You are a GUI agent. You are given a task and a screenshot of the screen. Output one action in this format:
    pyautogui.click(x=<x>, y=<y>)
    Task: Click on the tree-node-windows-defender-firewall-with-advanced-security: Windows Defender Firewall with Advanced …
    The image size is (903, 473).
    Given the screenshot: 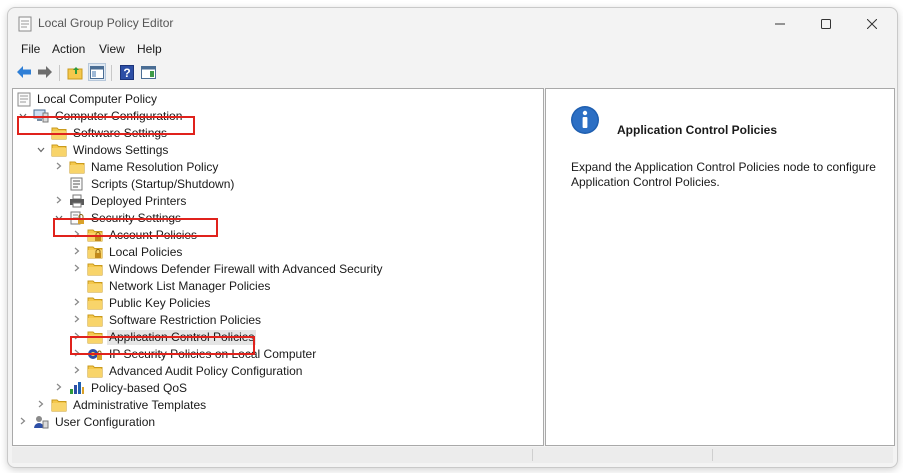 What is the action you would take?
    pyautogui.click(x=273, y=269)
    